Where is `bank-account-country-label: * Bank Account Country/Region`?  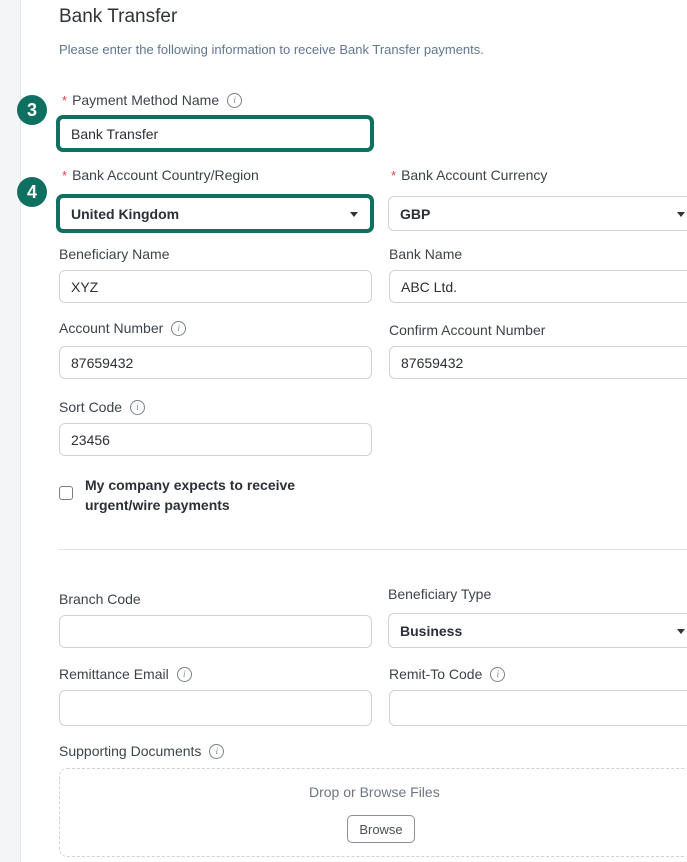
bank-account-country-label: * Bank Account Country/Region is located at coordinates (160, 175).